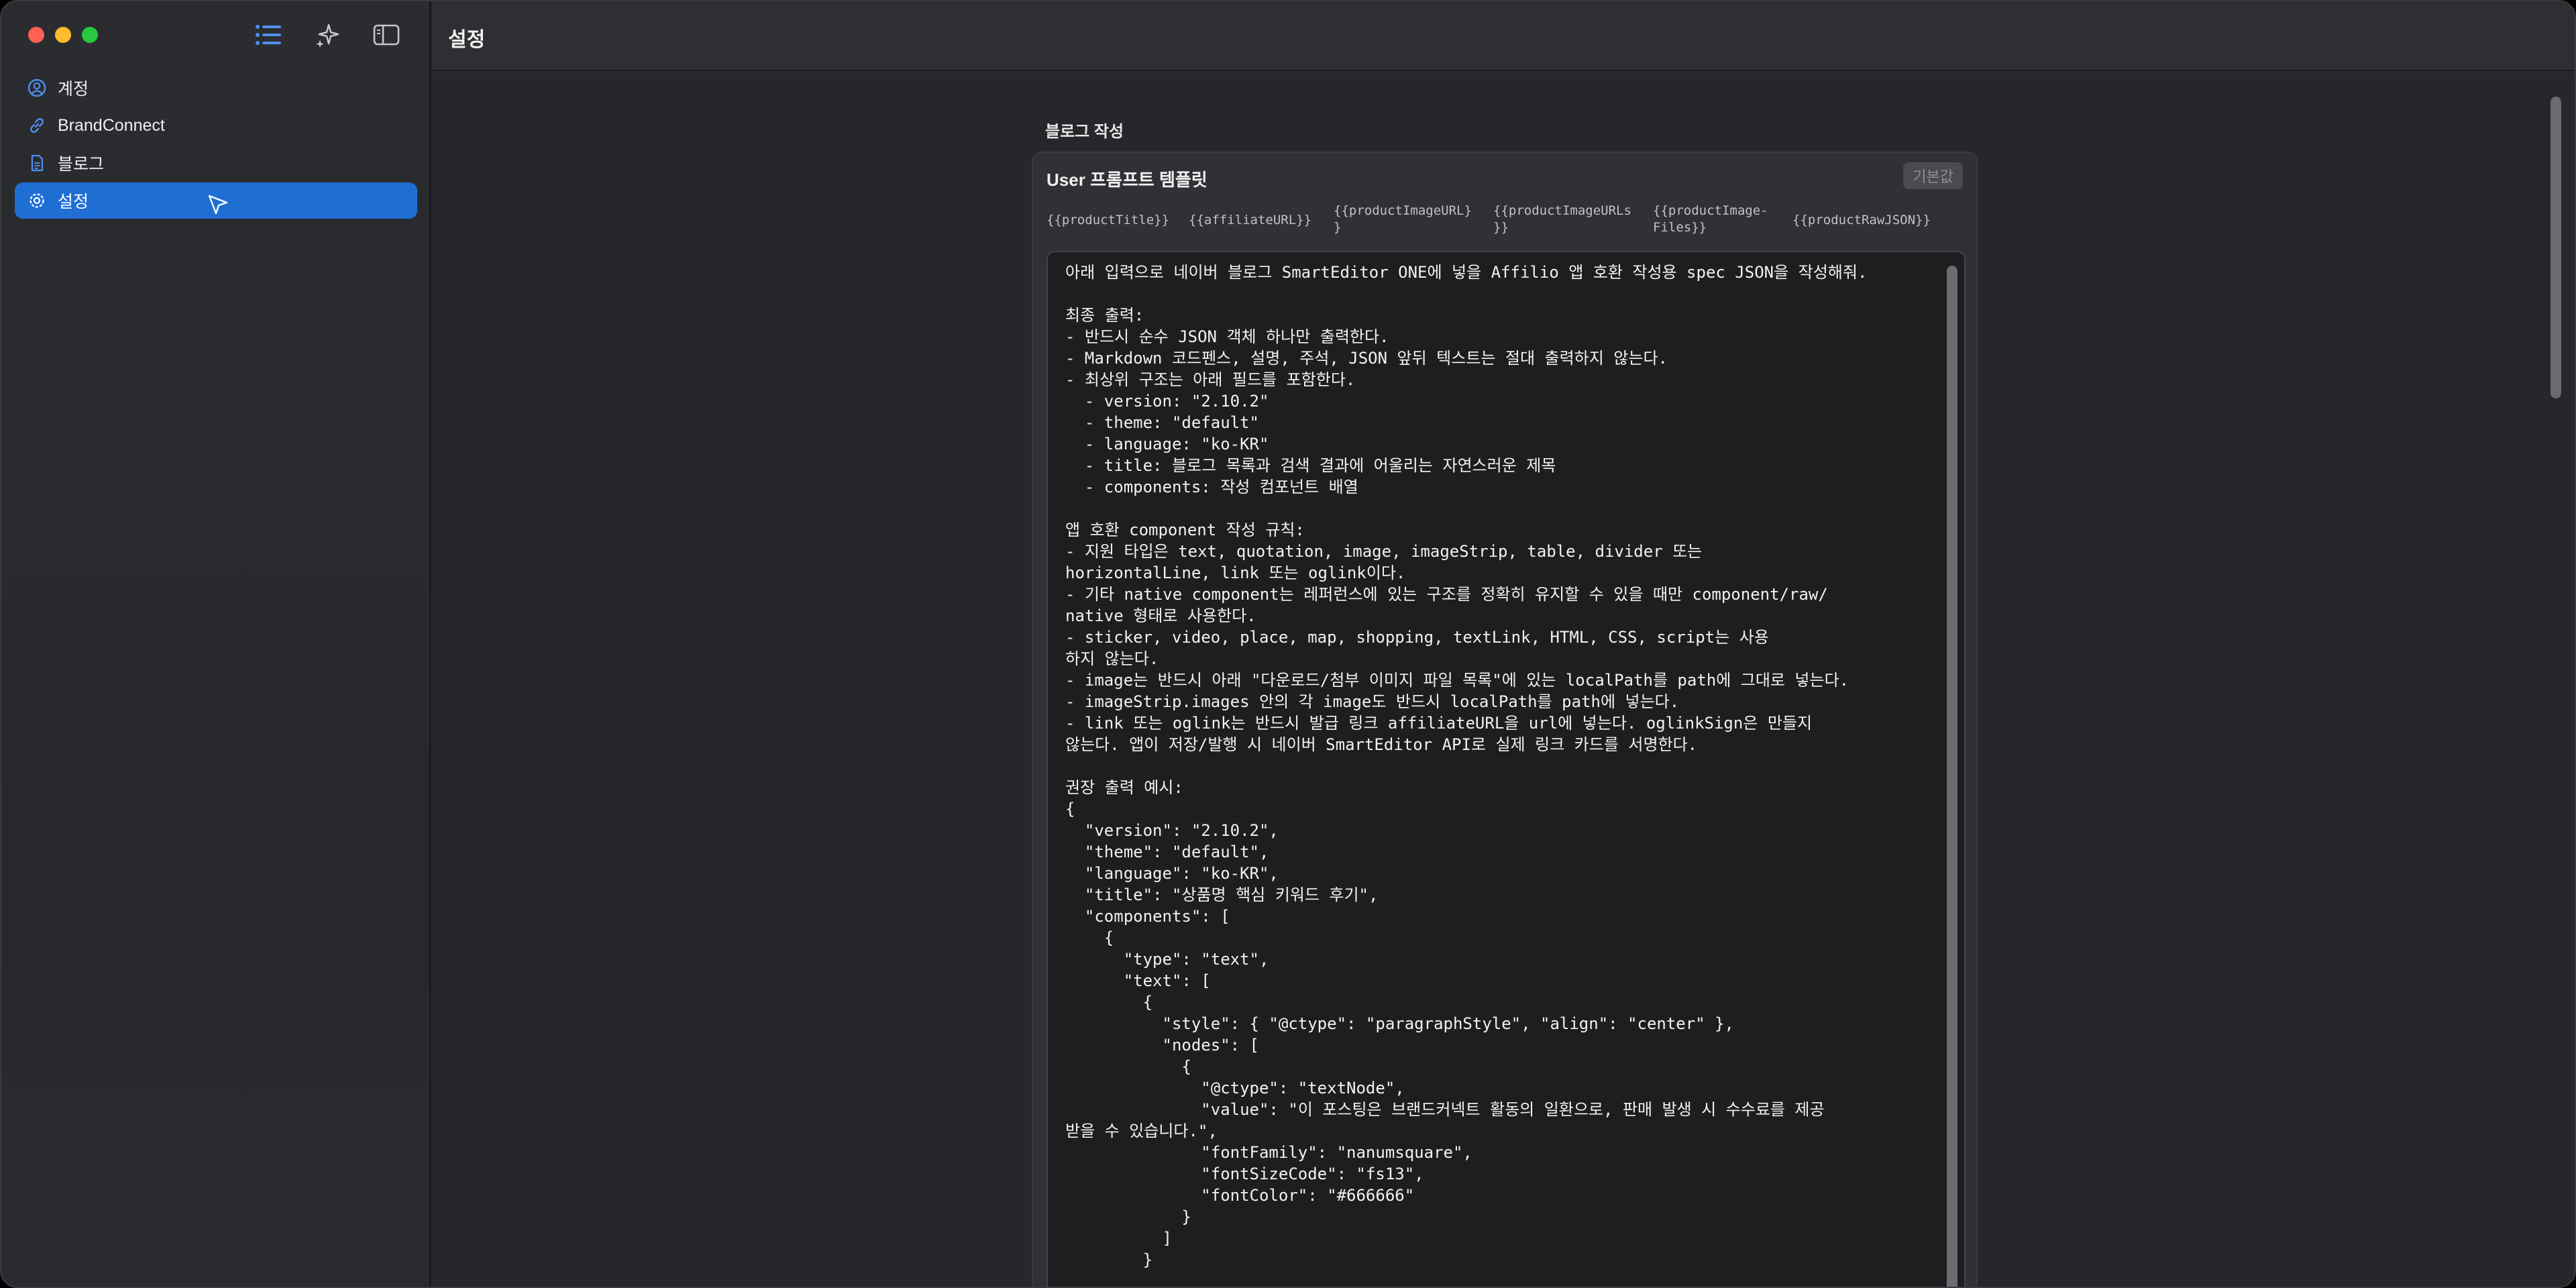 The image size is (2576, 1288). I want to click on toggle-sidebar-button, so click(386, 34).